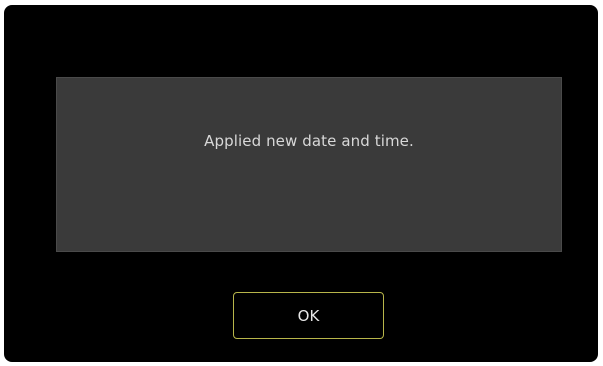  Describe the element at coordinates (308, 315) in the screenshot. I see `ok-button: OK` at that location.